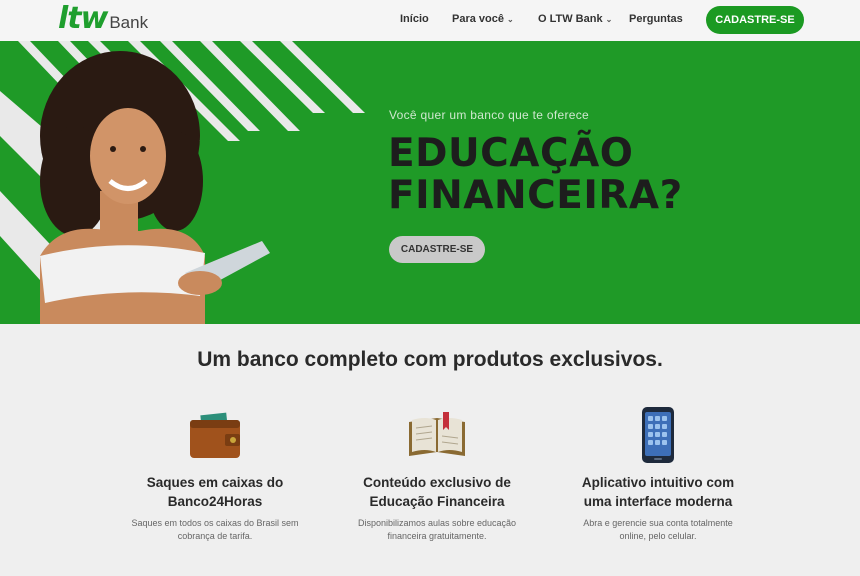  I want to click on smartphone-icon, so click(658, 435).